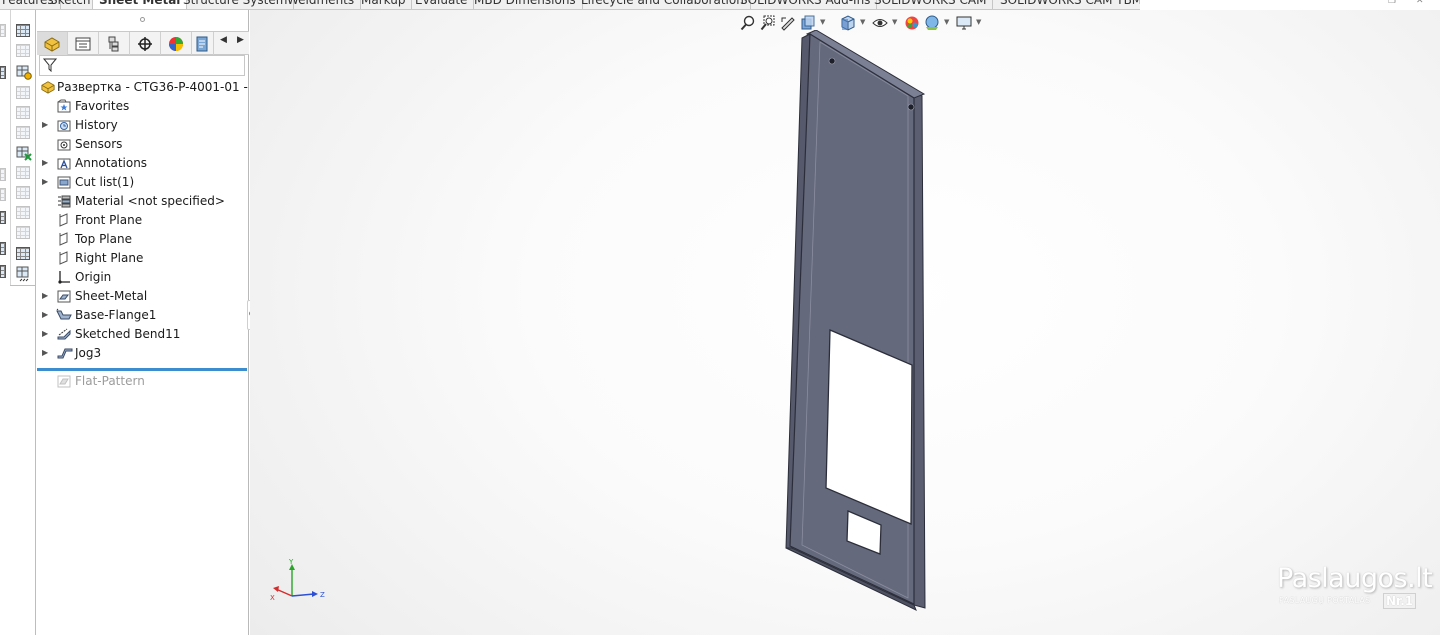  What do you see at coordinates (52, 43) in the screenshot?
I see `feature-manager-tab` at bounding box center [52, 43].